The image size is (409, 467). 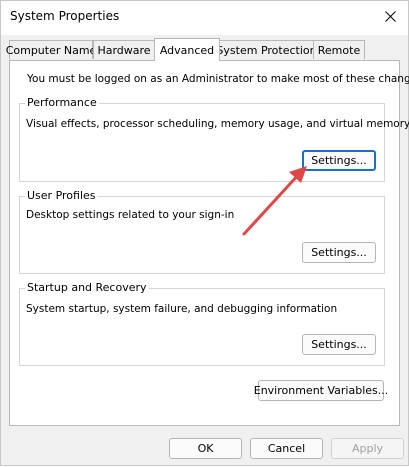 I want to click on apply-button: Apply, so click(x=367, y=448).